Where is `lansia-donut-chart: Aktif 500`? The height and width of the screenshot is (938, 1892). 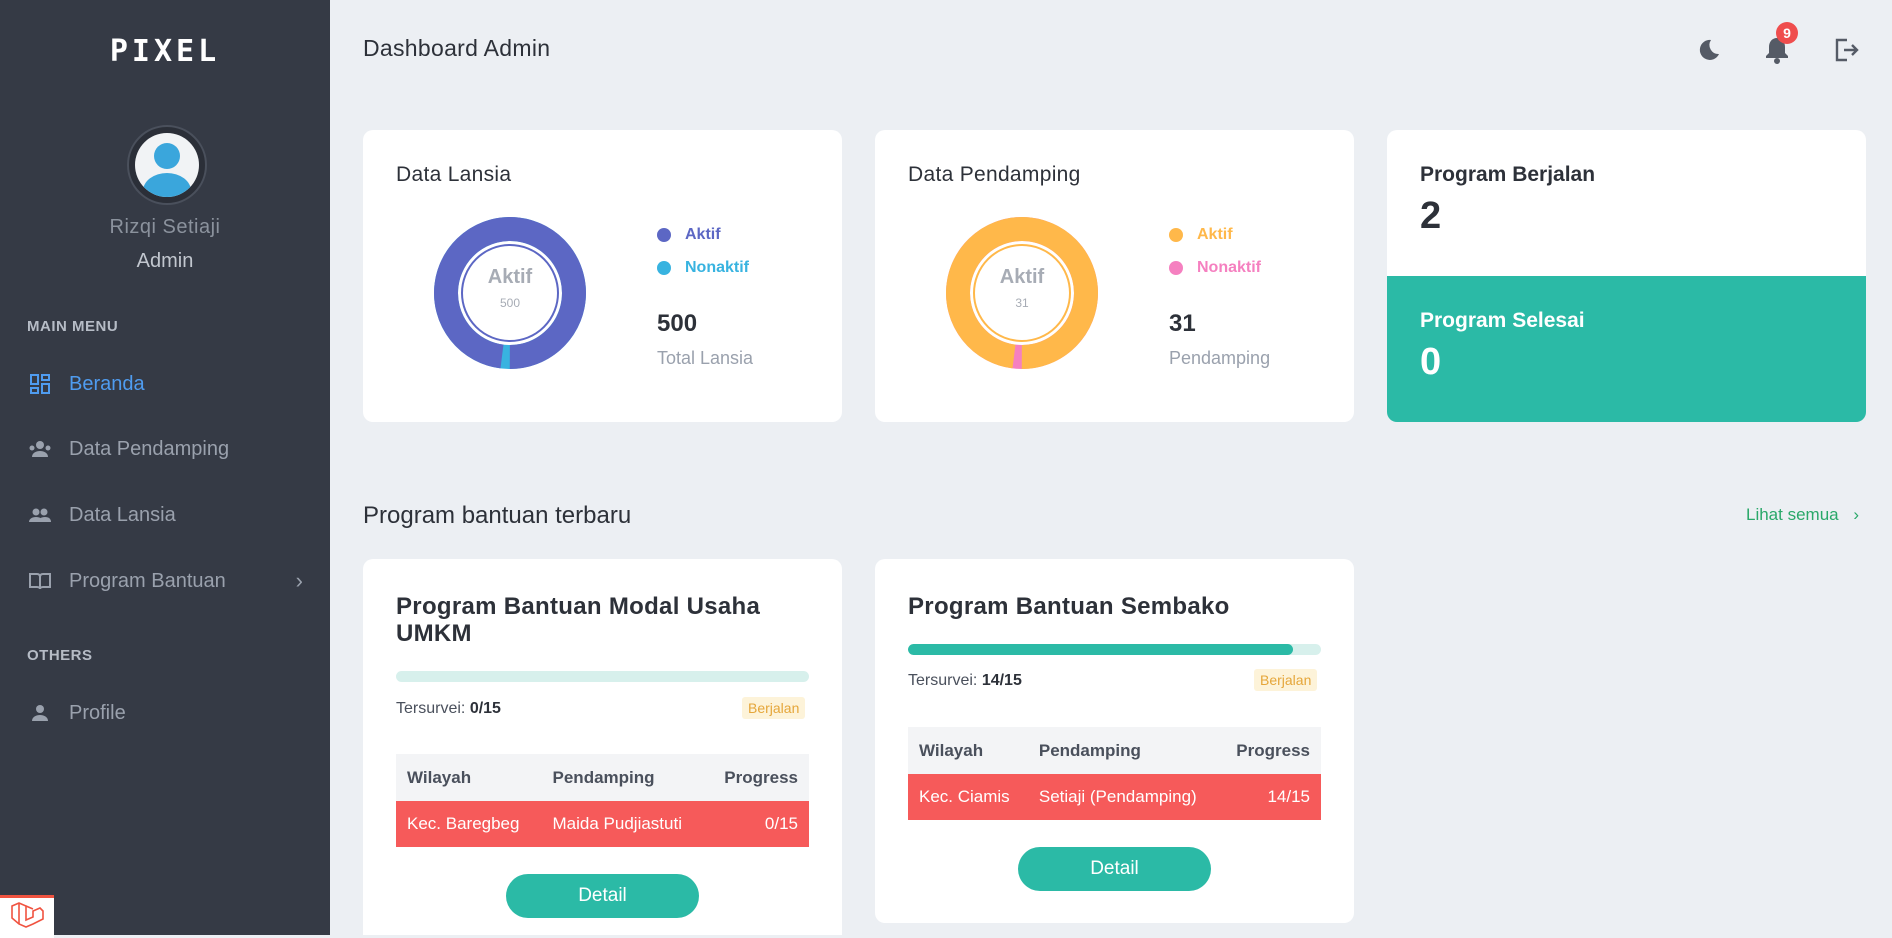 lansia-donut-chart: Aktif 500 is located at coordinates (510, 293).